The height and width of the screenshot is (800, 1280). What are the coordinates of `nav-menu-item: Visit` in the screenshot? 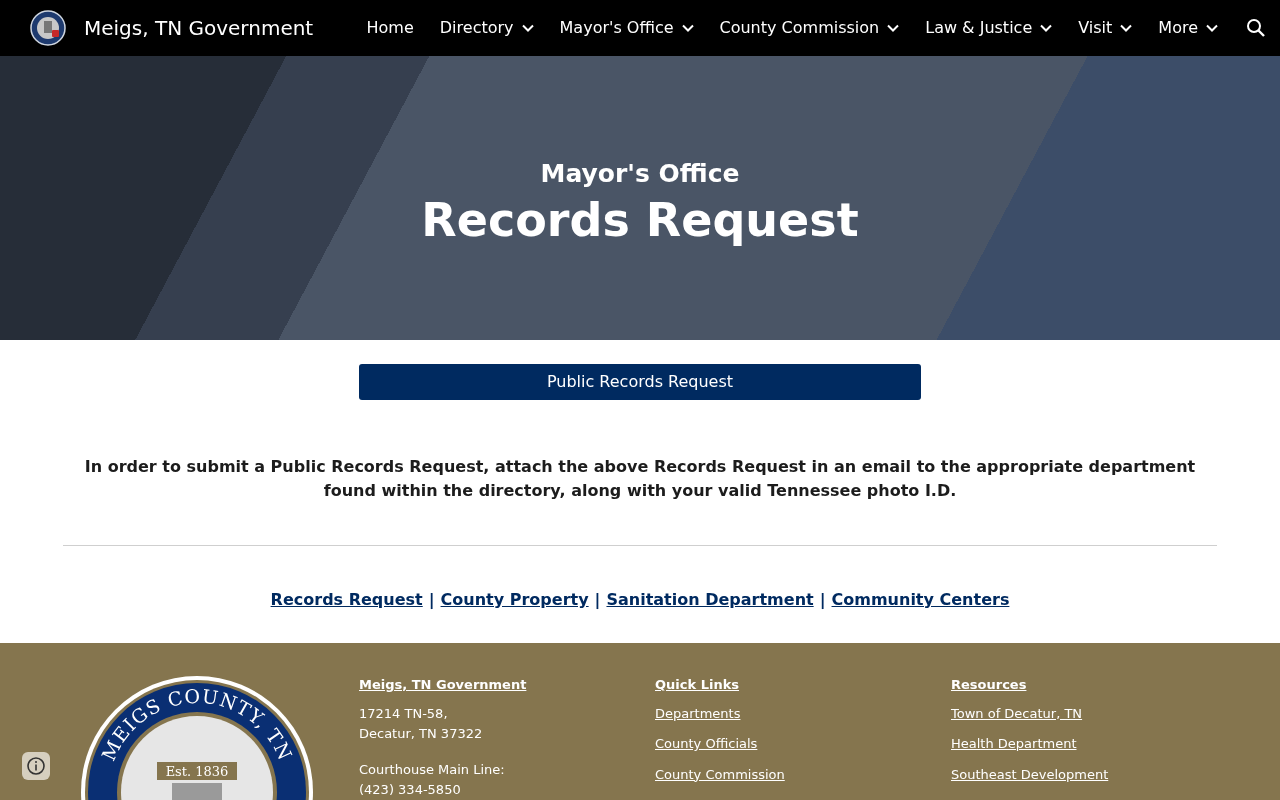 It's located at (1105, 28).